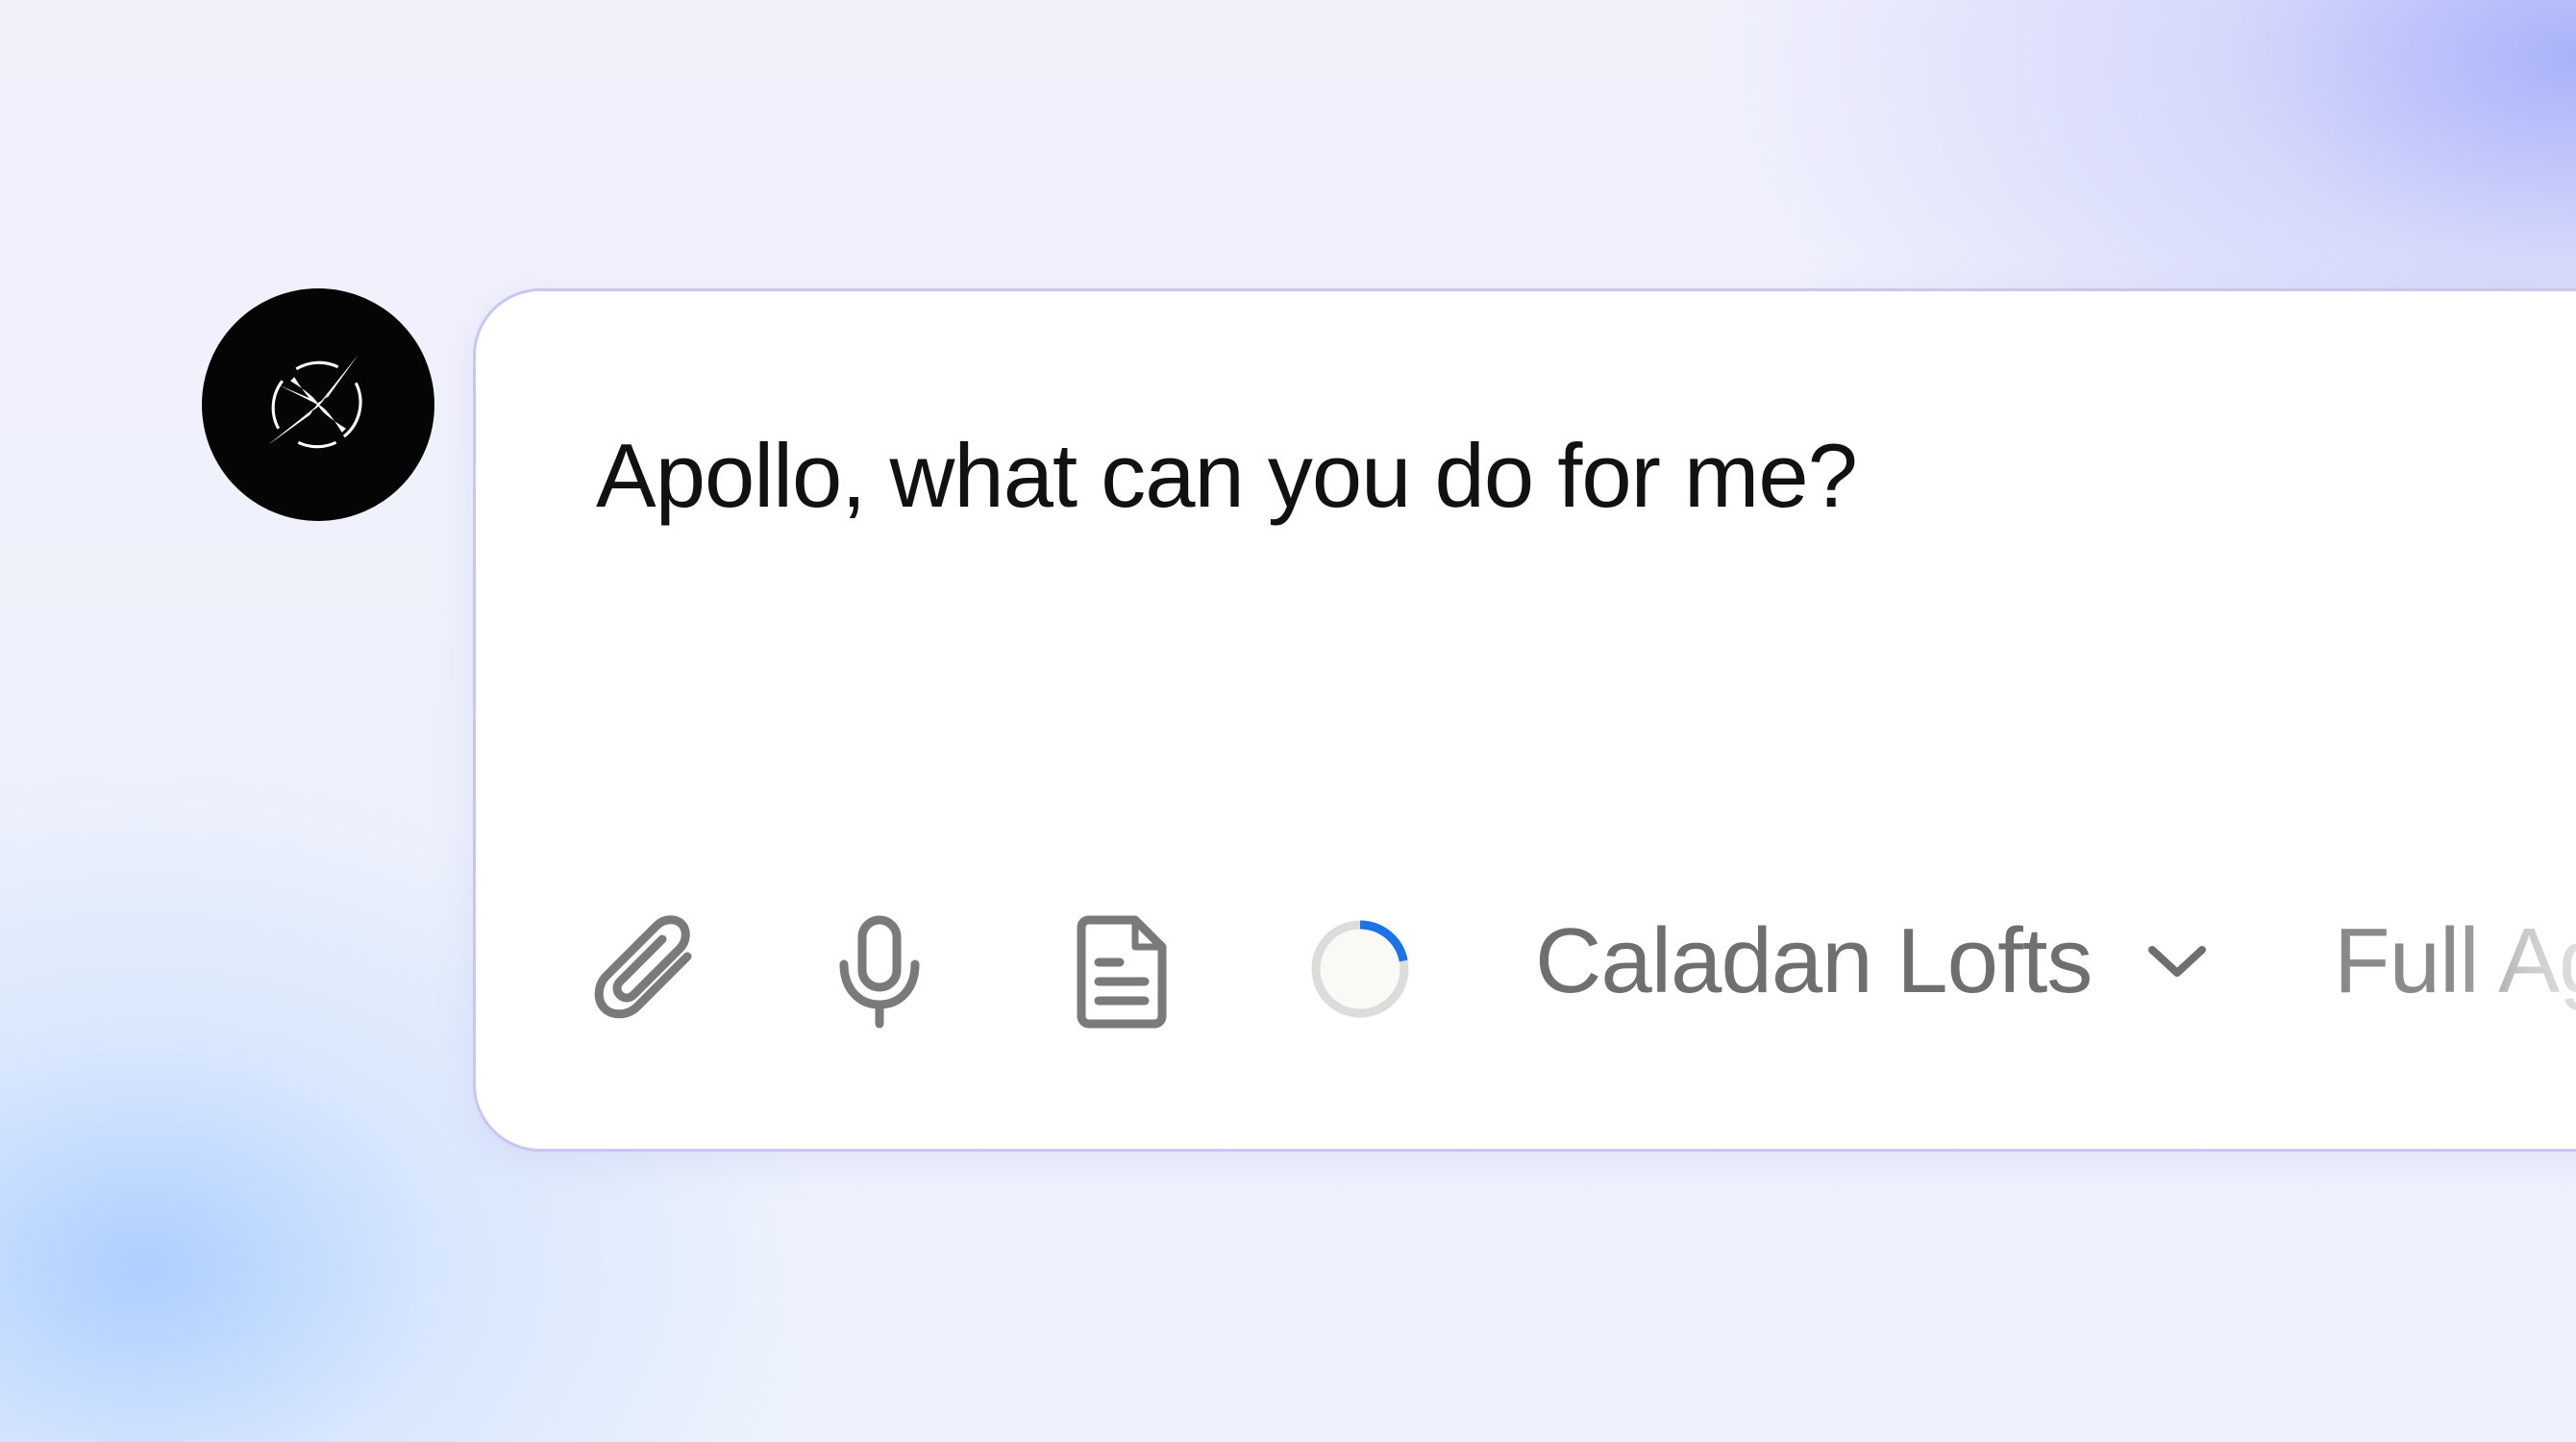  I want to click on progress-ring-icon, so click(1360, 969).